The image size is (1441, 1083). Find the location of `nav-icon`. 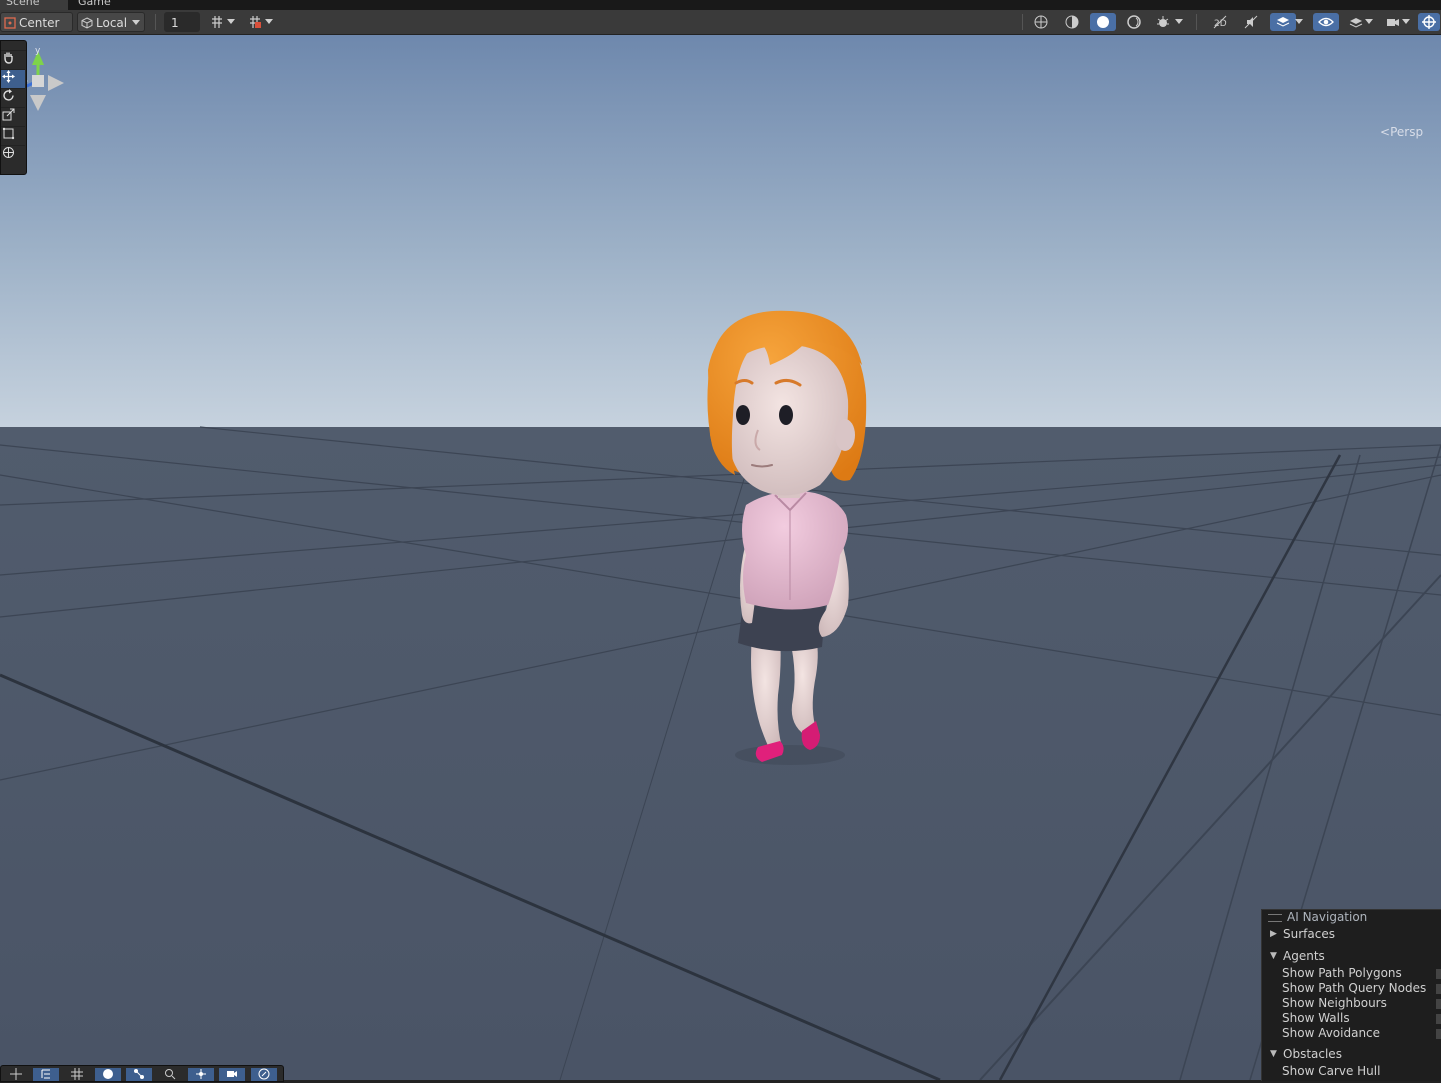

nav-icon is located at coordinates (139, 1074).